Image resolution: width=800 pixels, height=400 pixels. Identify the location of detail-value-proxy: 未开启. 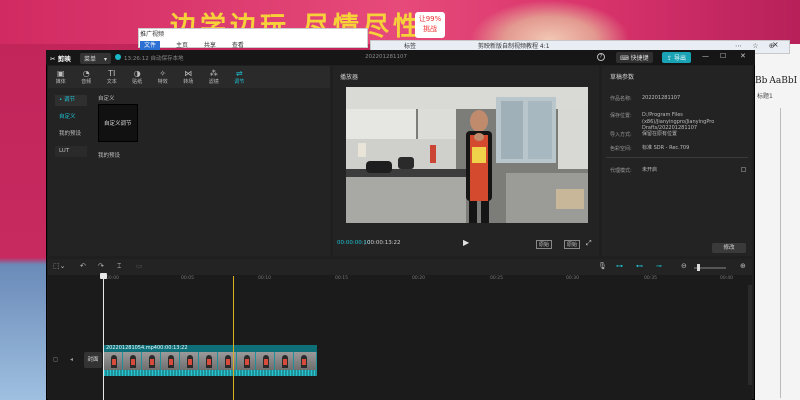
(650, 170).